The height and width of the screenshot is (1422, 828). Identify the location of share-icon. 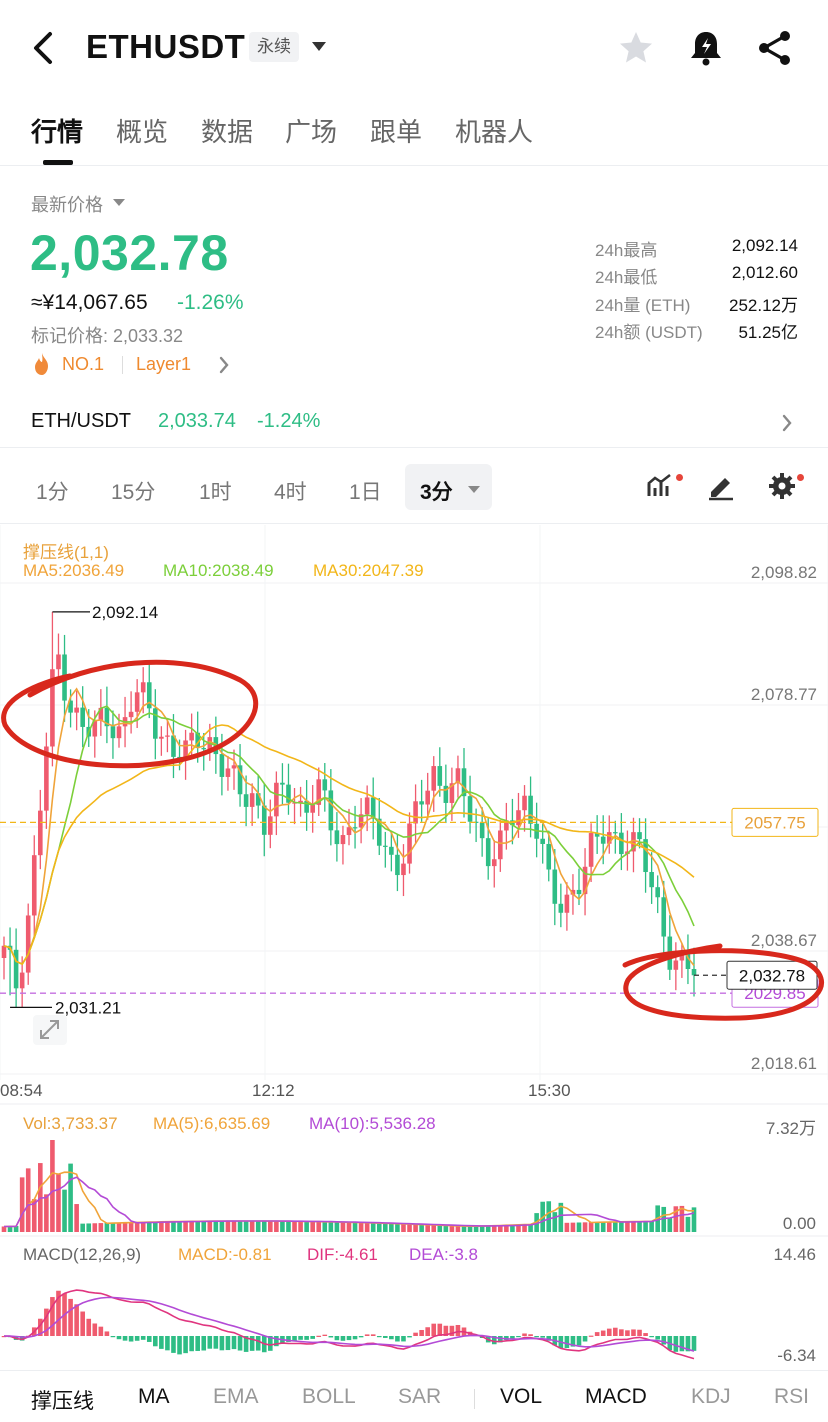
(775, 48).